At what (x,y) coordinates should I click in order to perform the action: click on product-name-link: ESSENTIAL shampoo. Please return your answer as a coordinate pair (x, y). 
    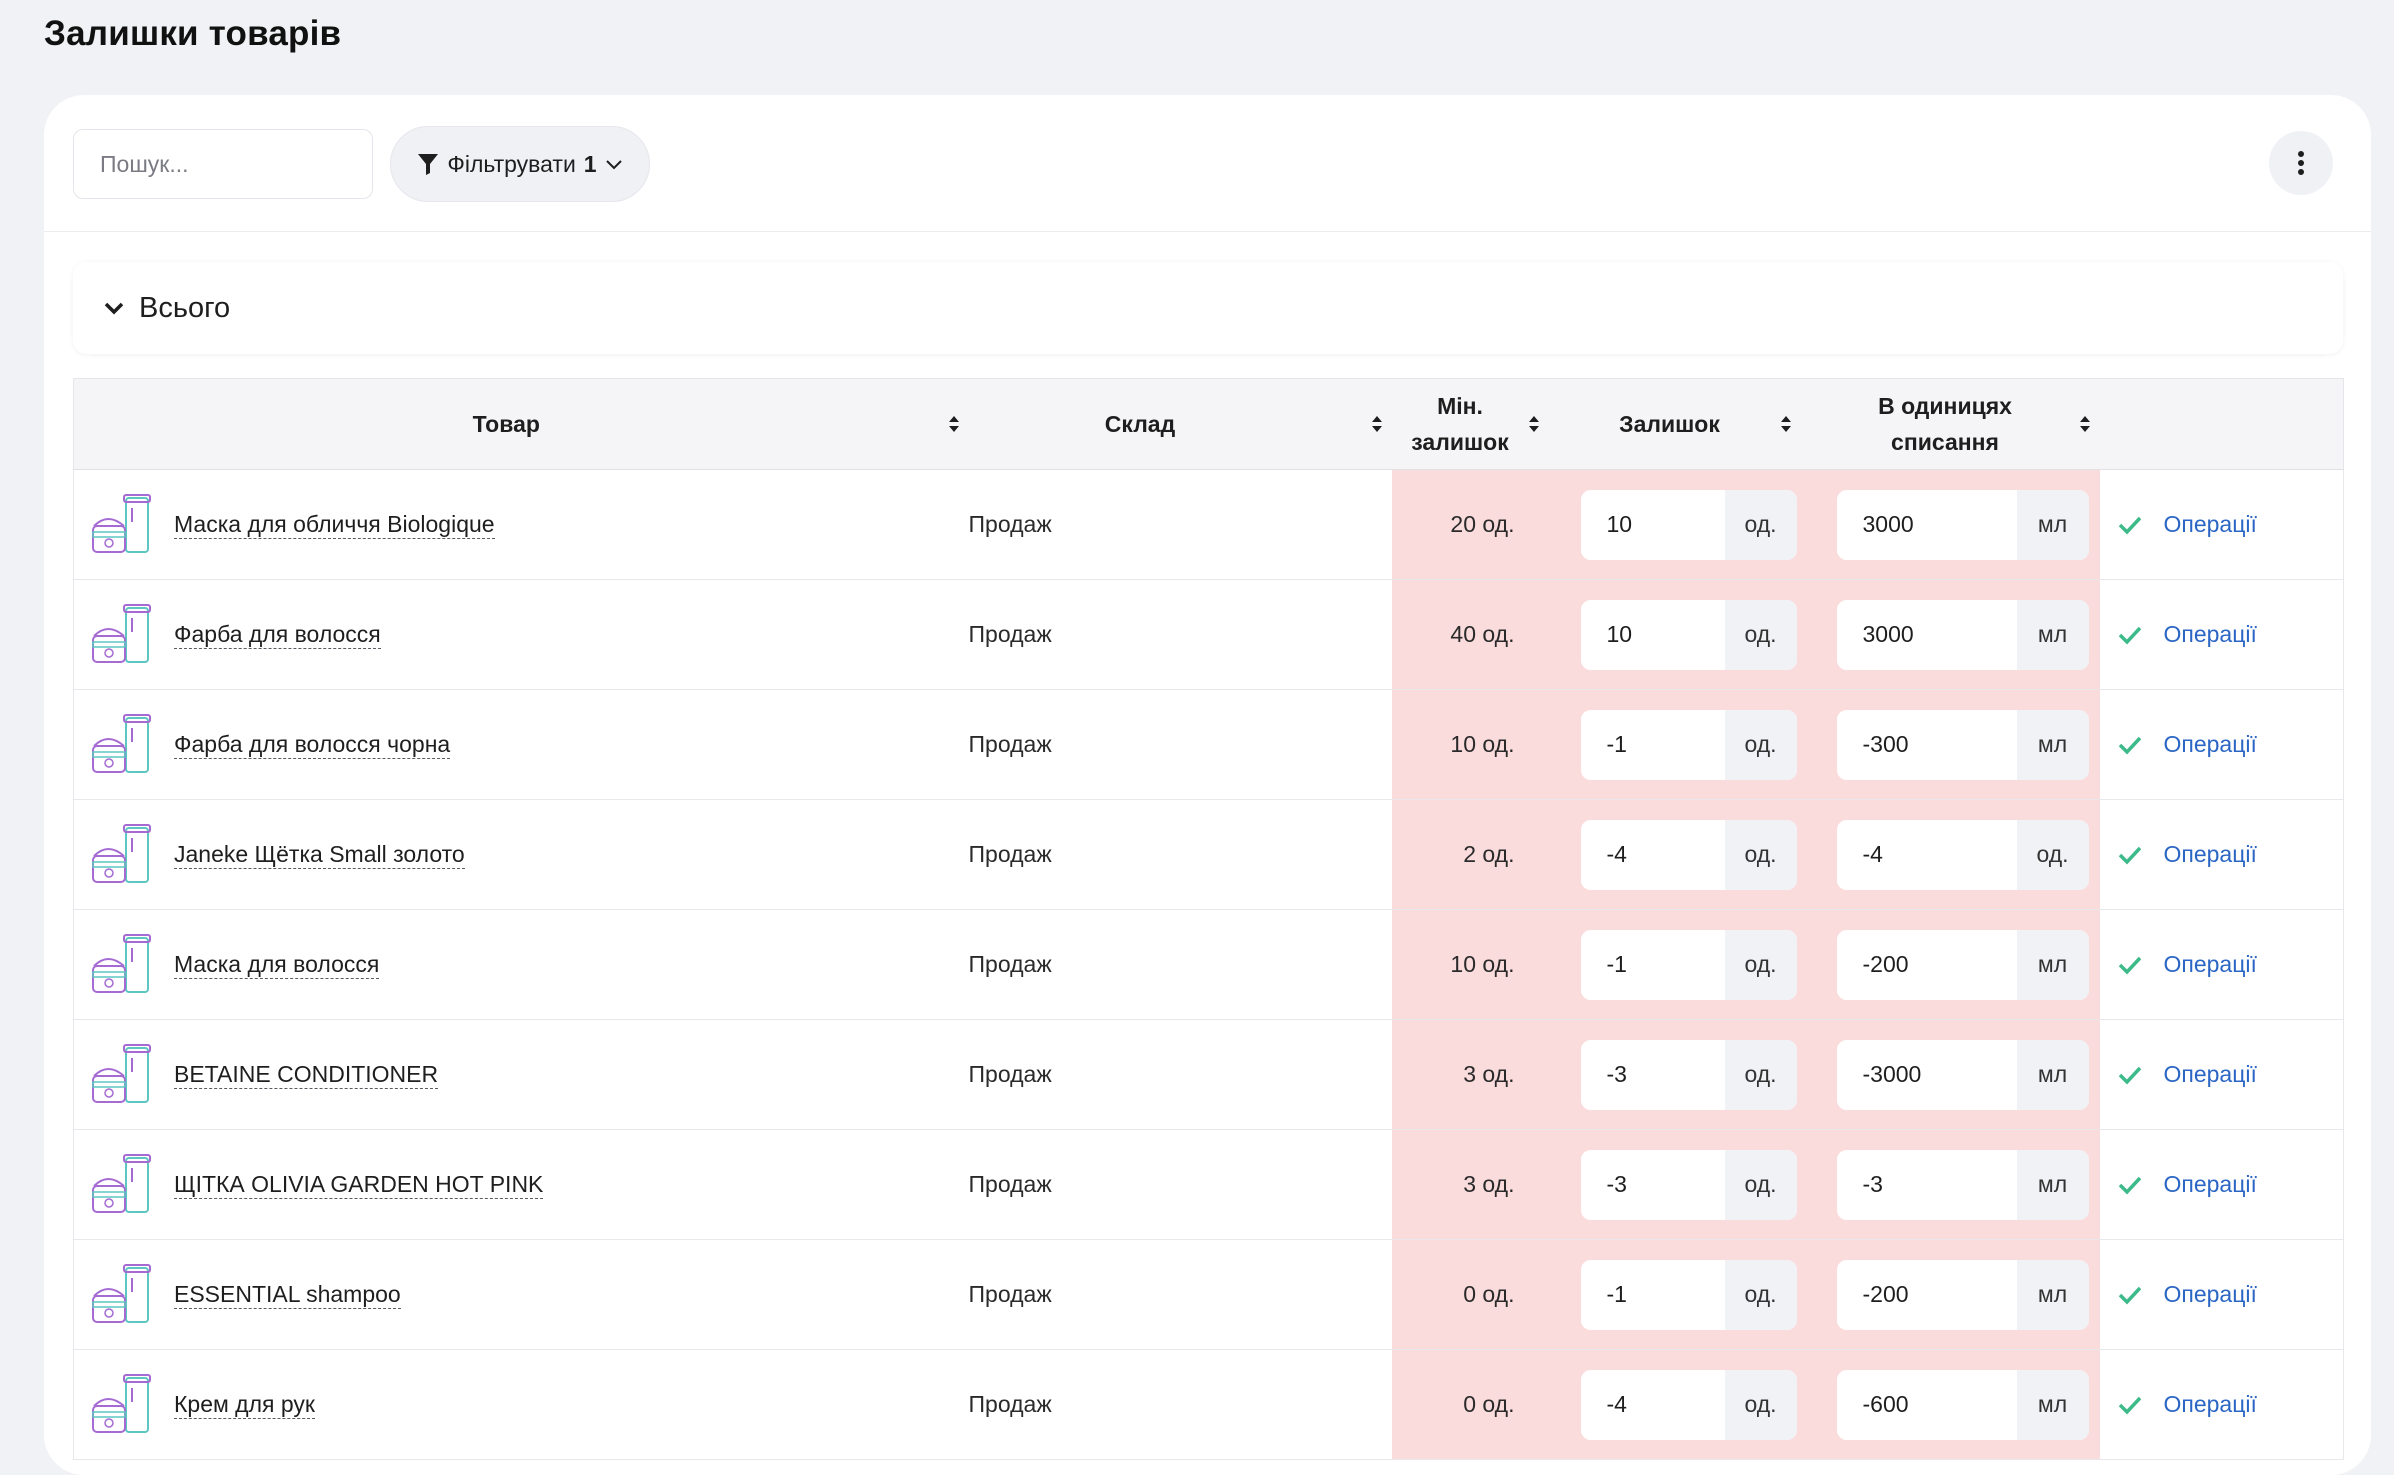
    Looking at the image, I should click on (287, 1294).